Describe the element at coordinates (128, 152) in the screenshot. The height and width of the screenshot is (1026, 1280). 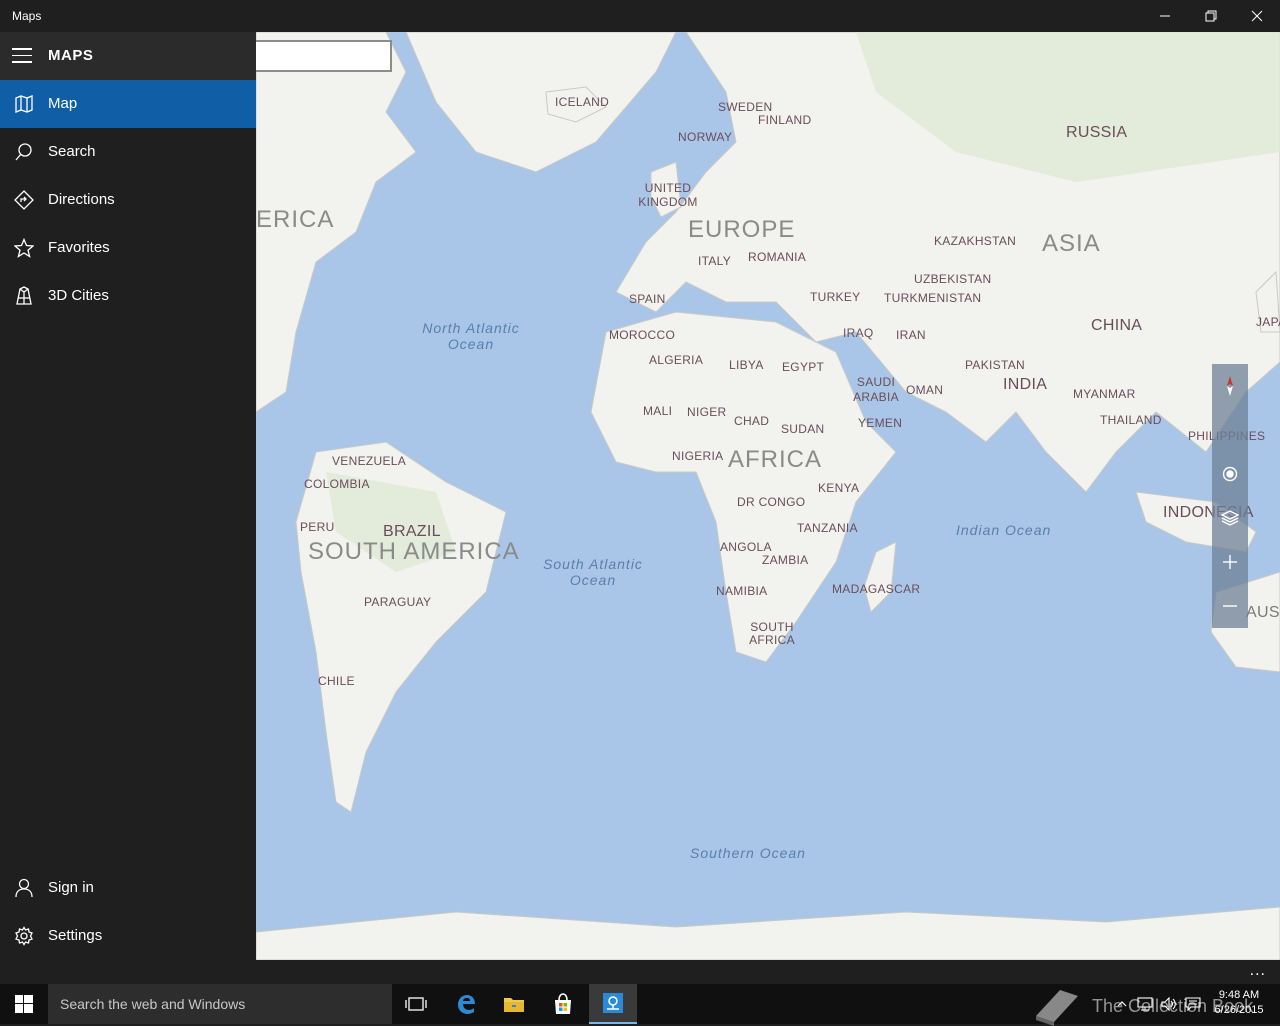
I see `nav-item-search: Search` at that location.